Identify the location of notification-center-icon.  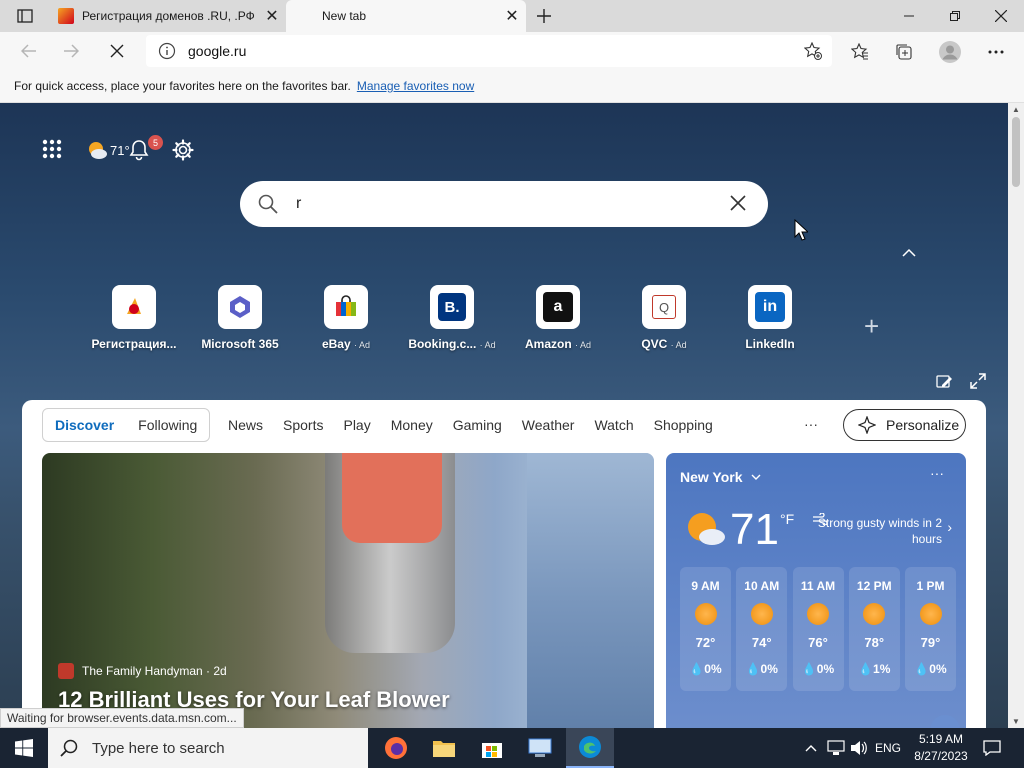
(992, 748).